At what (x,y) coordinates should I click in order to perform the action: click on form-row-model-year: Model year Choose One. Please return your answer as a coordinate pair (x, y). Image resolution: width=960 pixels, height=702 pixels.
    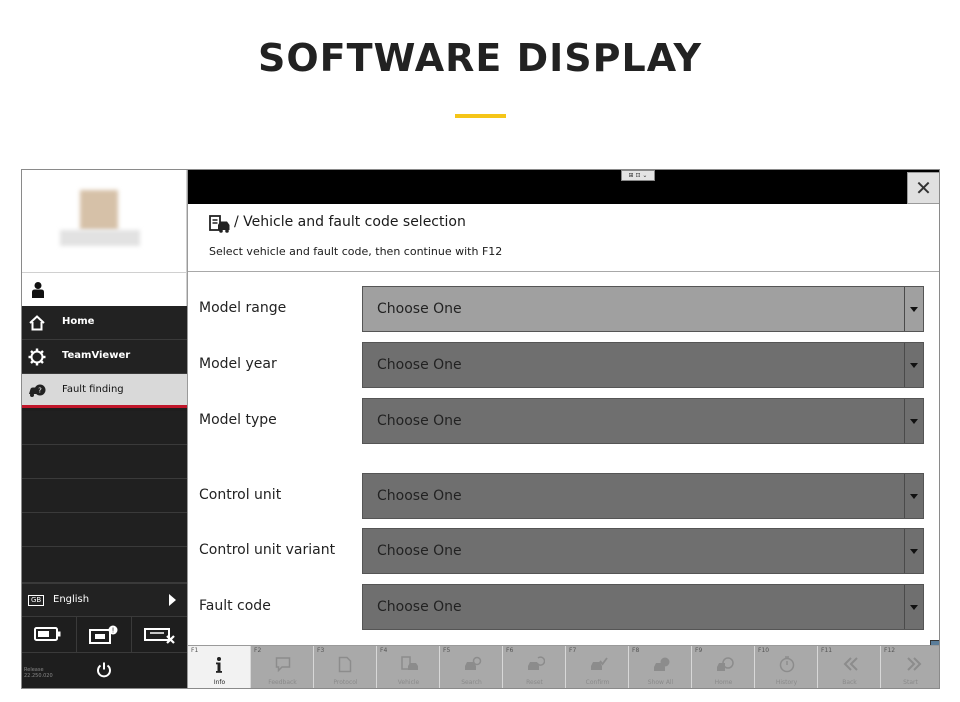
    Looking at the image, I should click on (563, 365).